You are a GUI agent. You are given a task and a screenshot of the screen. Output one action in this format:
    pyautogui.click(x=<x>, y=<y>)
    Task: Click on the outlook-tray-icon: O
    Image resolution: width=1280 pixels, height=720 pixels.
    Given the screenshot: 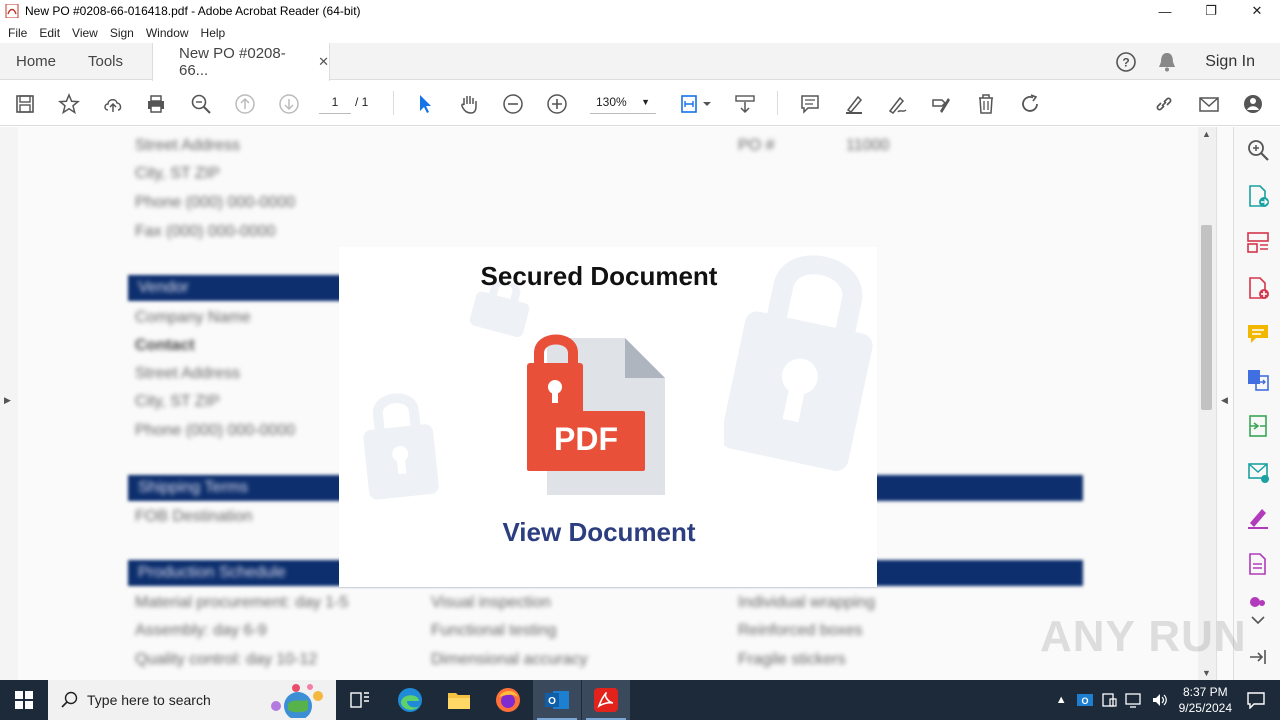 What is the action you would take?
    pyautogui.click(x=1084, y=700)
    